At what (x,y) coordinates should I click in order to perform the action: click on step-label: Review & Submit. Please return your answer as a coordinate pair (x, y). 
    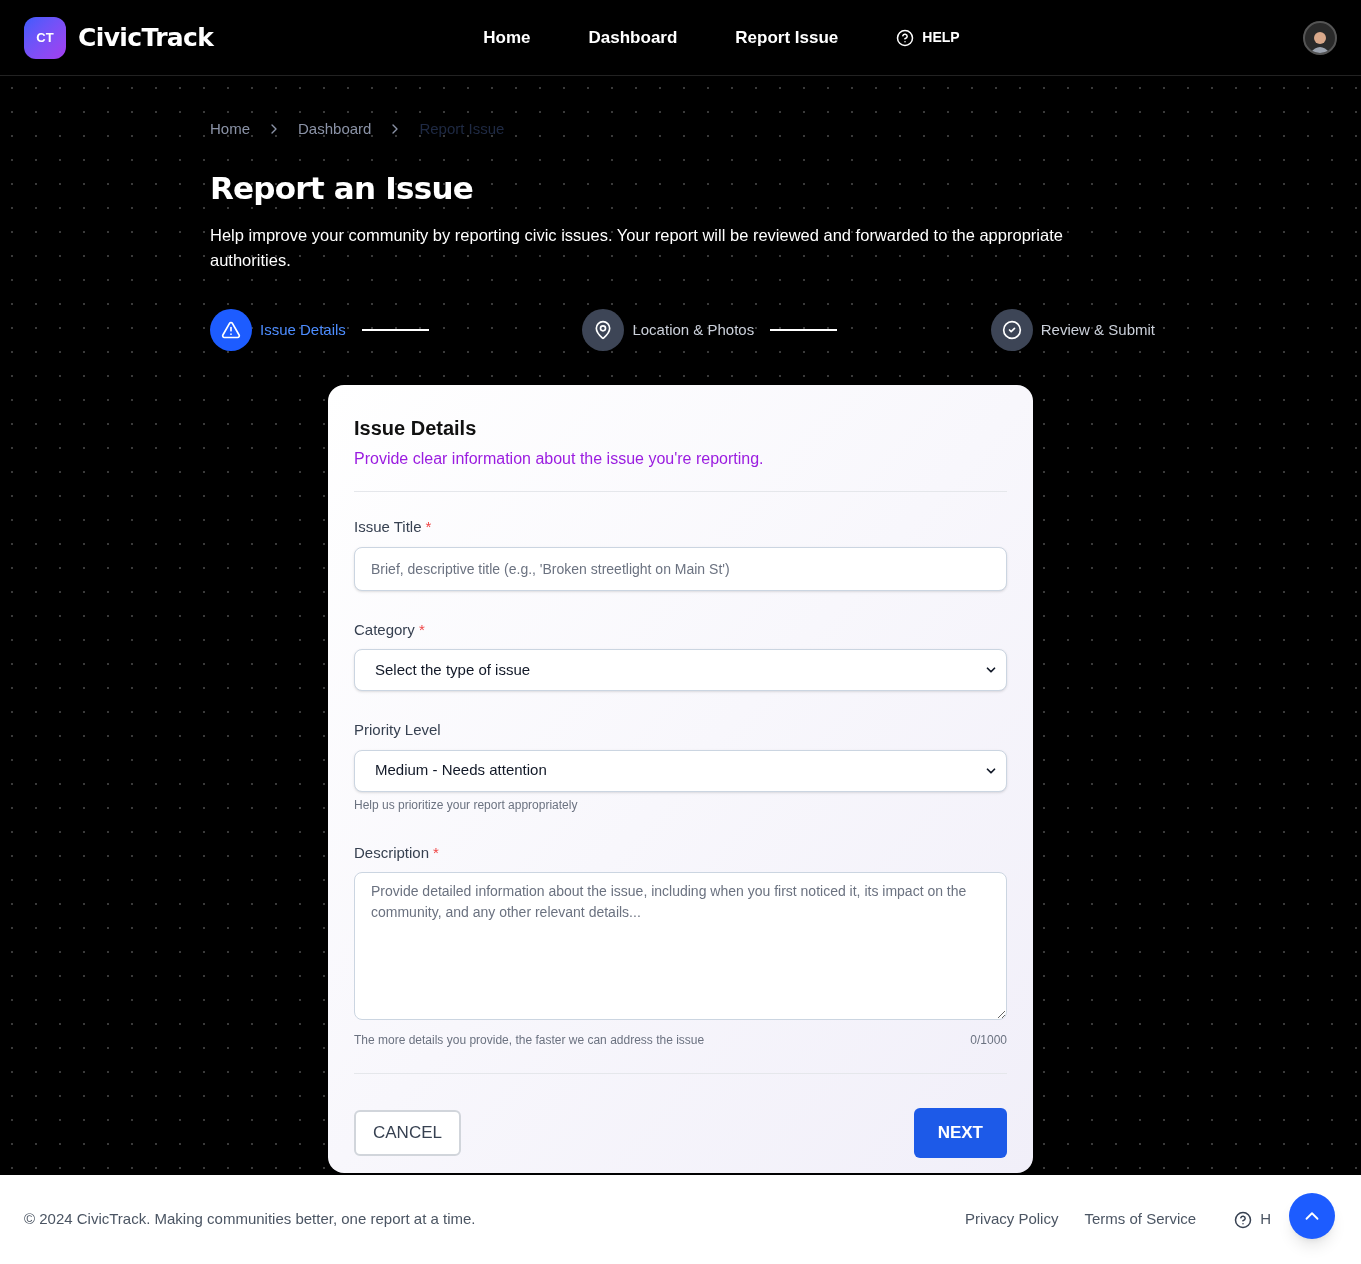
    Looking at the image, I should click on (1097, 330).